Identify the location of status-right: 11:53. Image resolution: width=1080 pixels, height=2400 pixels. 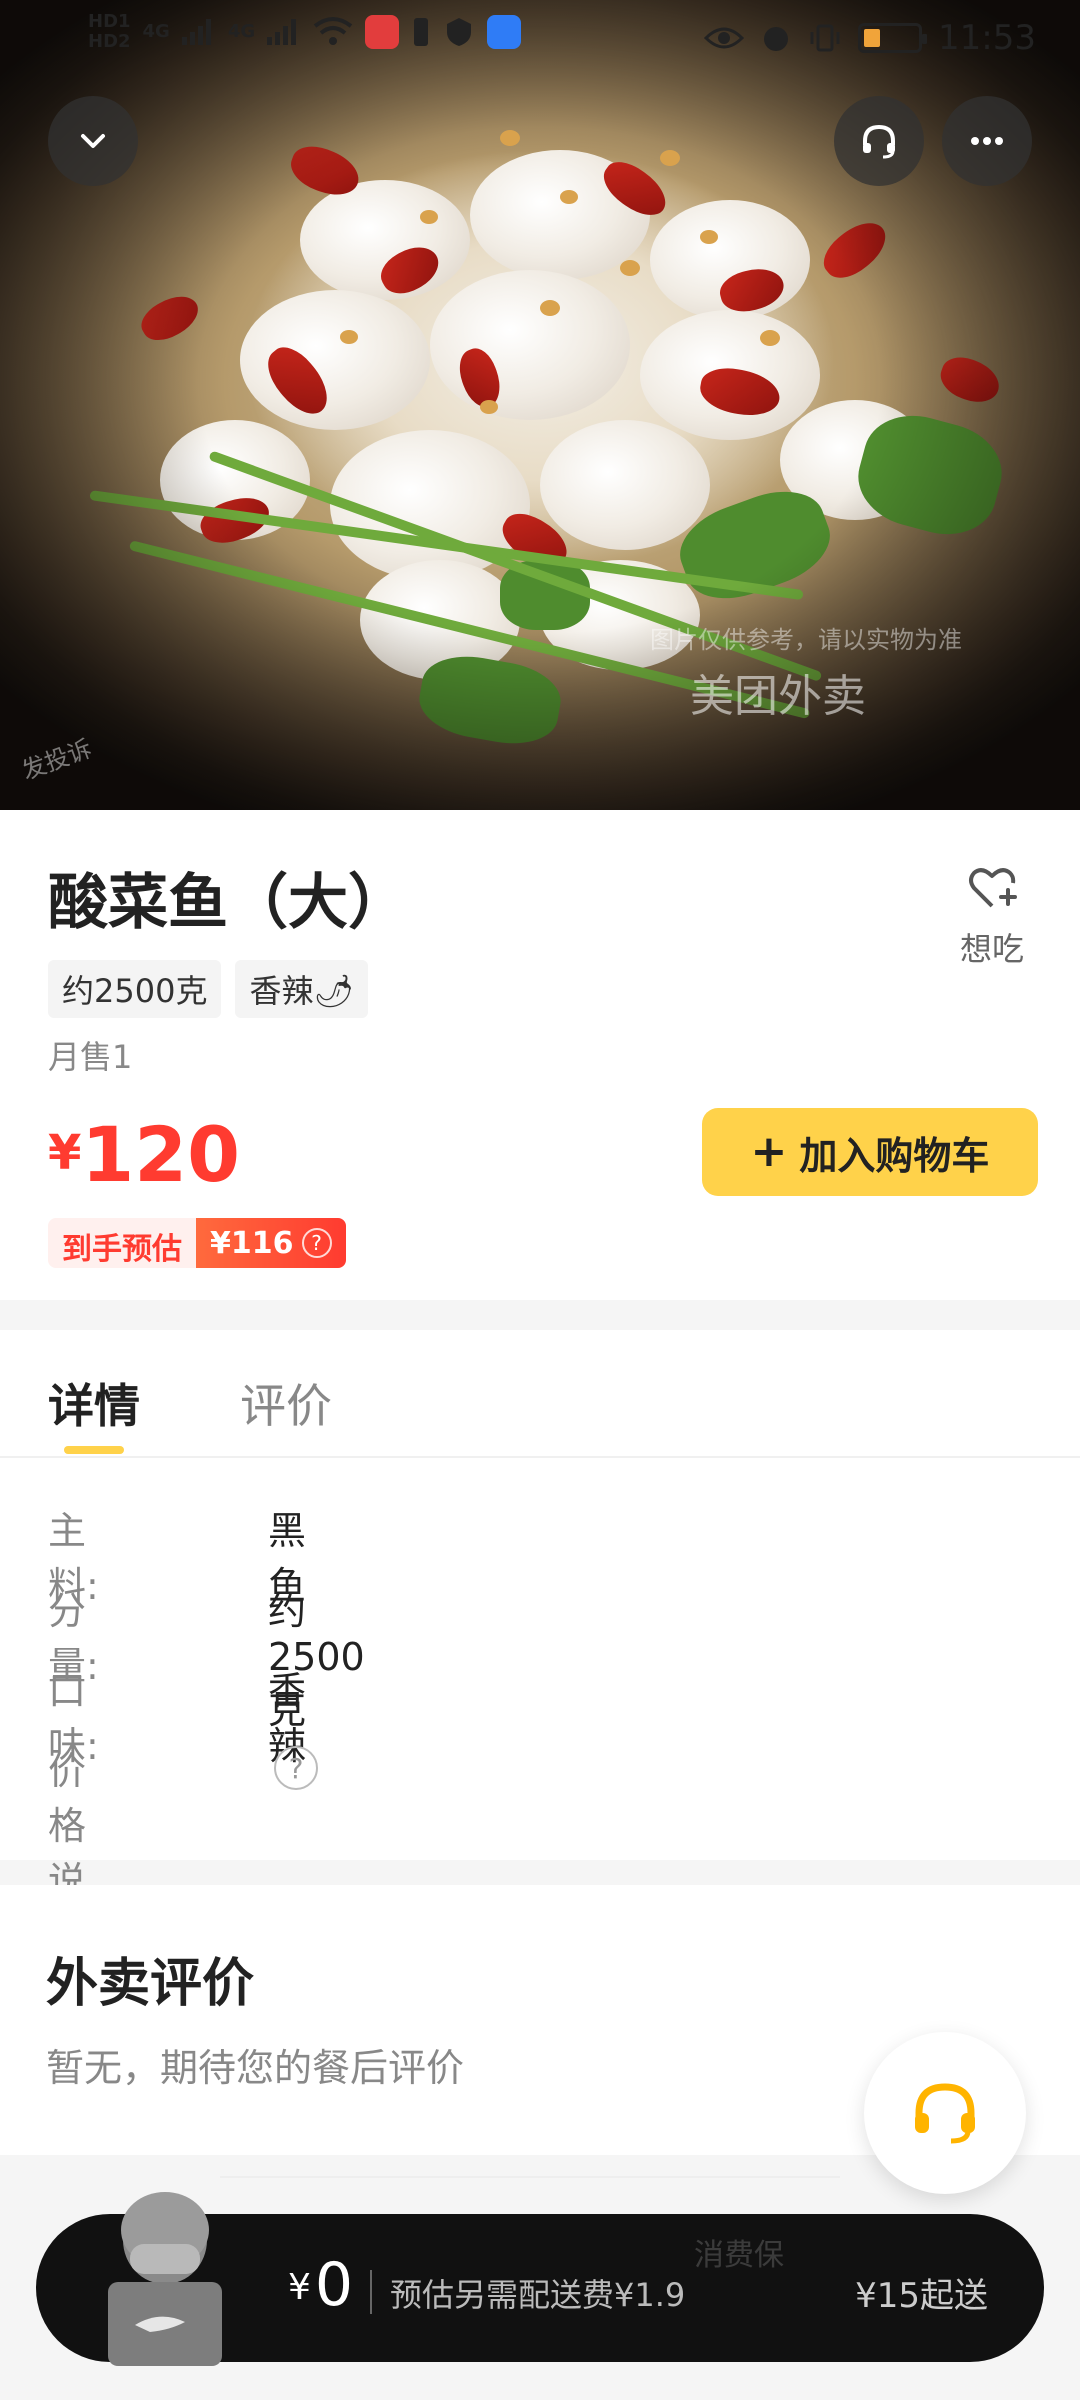
(870, 38).